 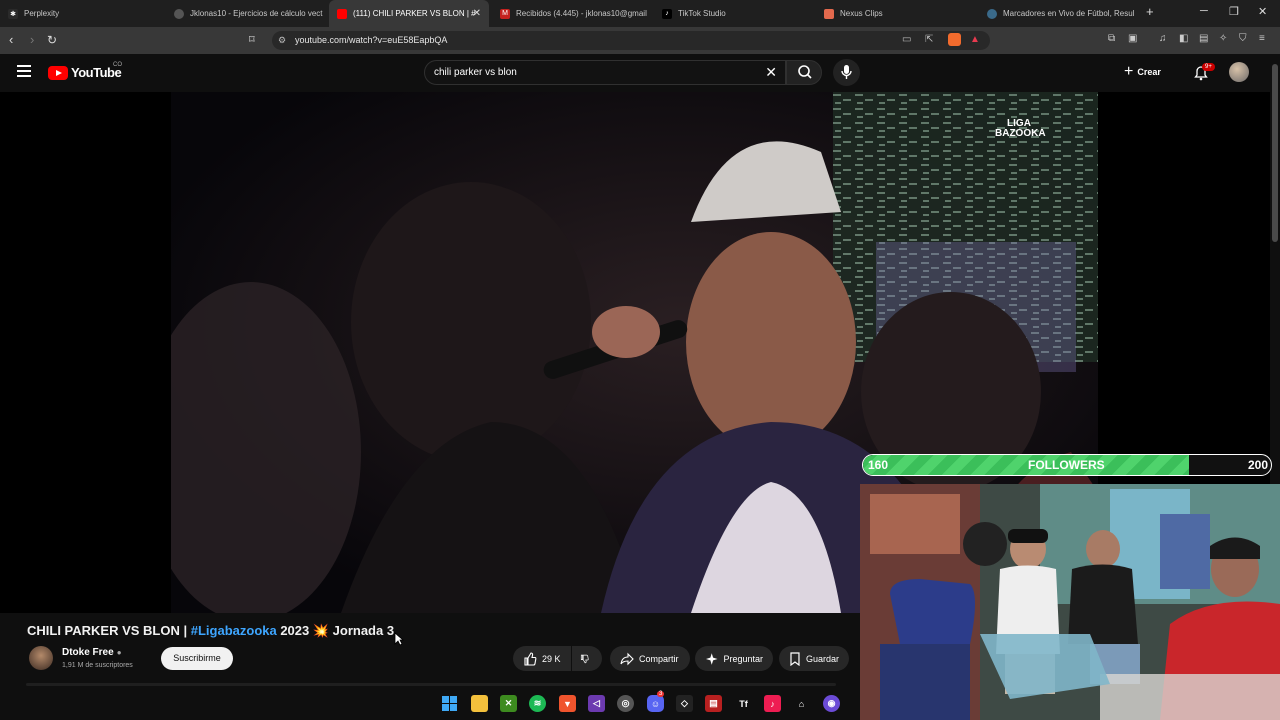 What do you see at coordinates (52, 40) in the screenshot?
I see `reload-icon: ↻` at bounding box center [52, 40].